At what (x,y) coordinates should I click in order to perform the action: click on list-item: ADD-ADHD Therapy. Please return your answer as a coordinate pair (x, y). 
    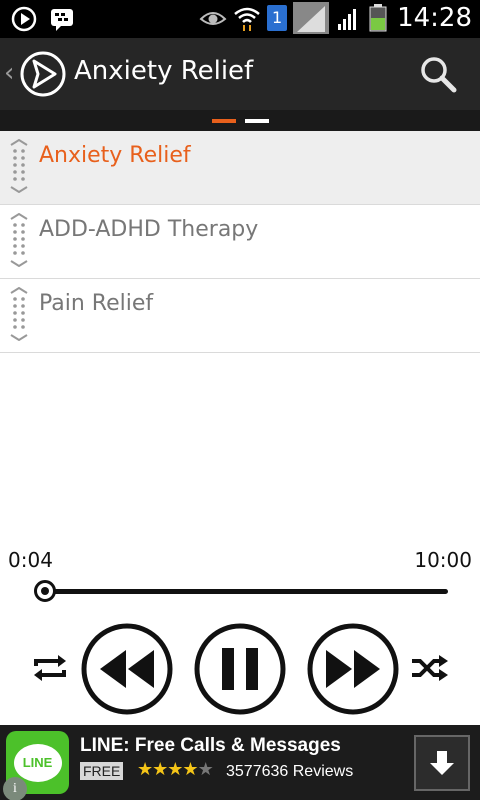
    Looking at the image, I should click on (240, 242).